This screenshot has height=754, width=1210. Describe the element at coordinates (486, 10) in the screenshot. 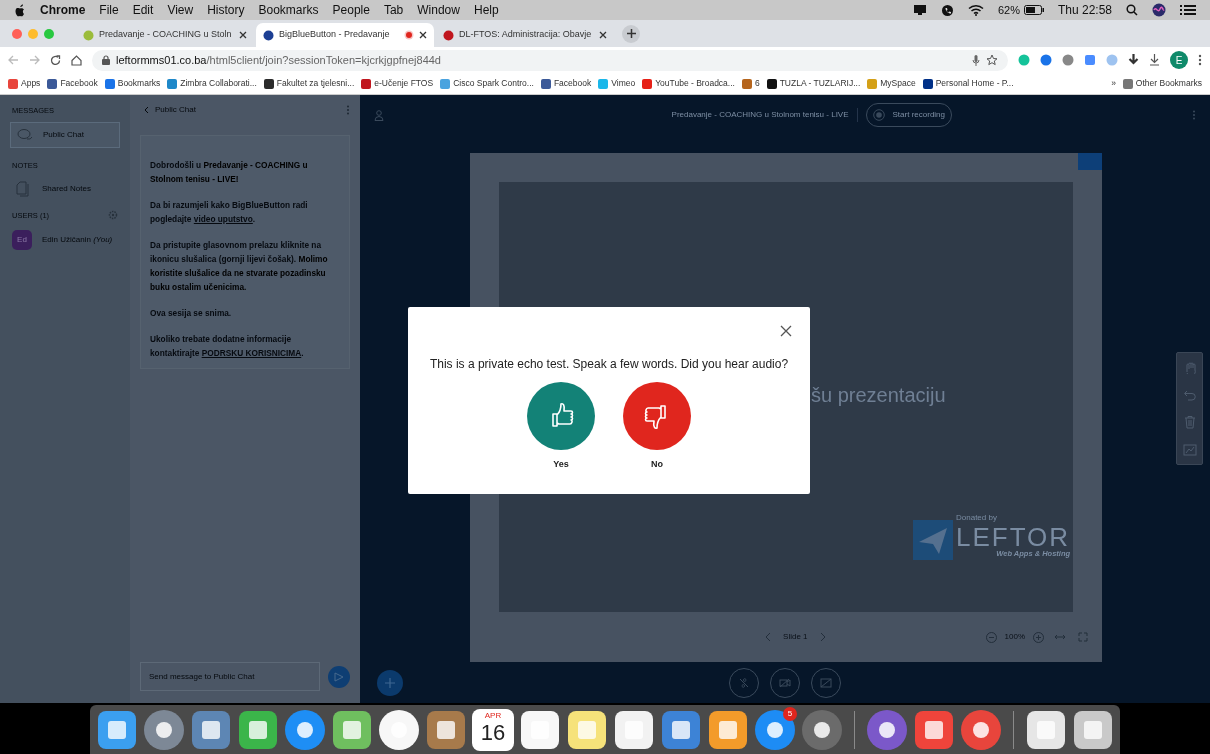

I see `menu-item: Help` at that location.